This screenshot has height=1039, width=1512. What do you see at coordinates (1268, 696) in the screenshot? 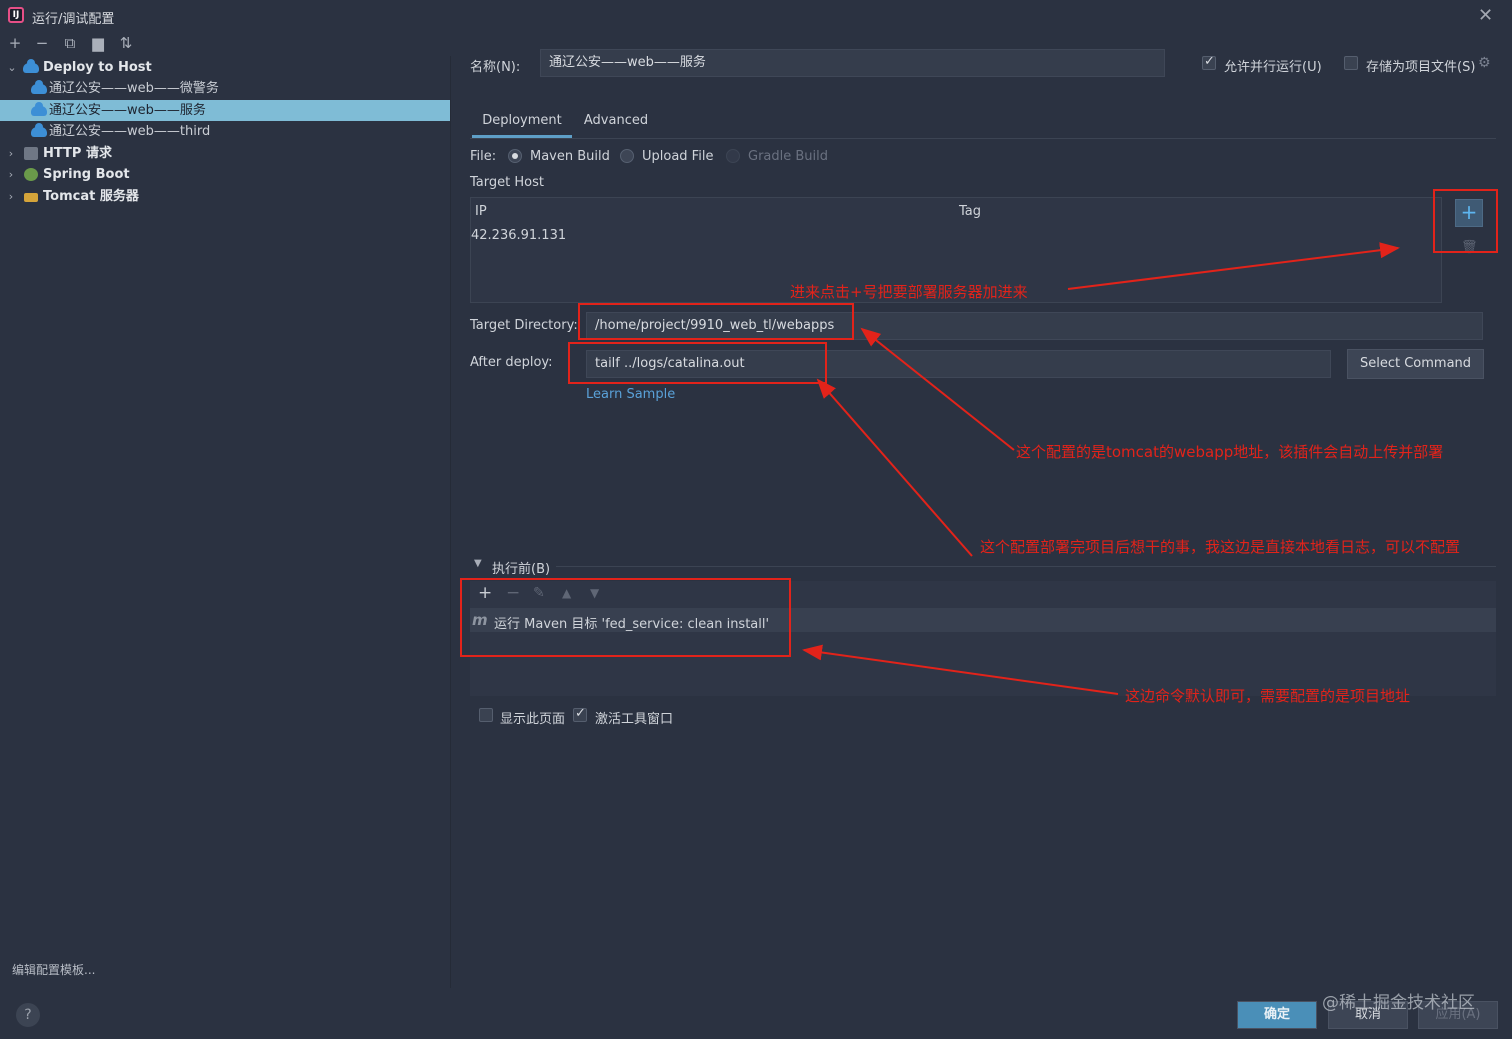
I see `annotation-maven-goal: 这边命令默认即可，需要配置的是项目地址` at bounding box center [1268, 696].